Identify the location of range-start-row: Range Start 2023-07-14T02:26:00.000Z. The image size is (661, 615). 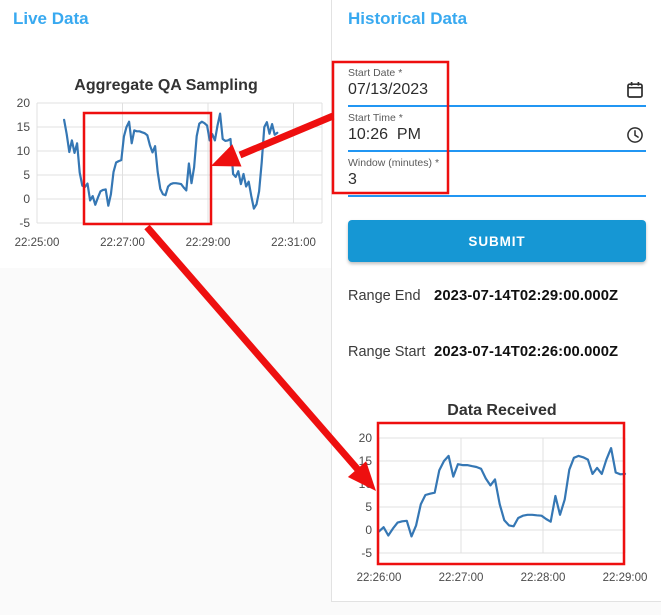
(498, 352).